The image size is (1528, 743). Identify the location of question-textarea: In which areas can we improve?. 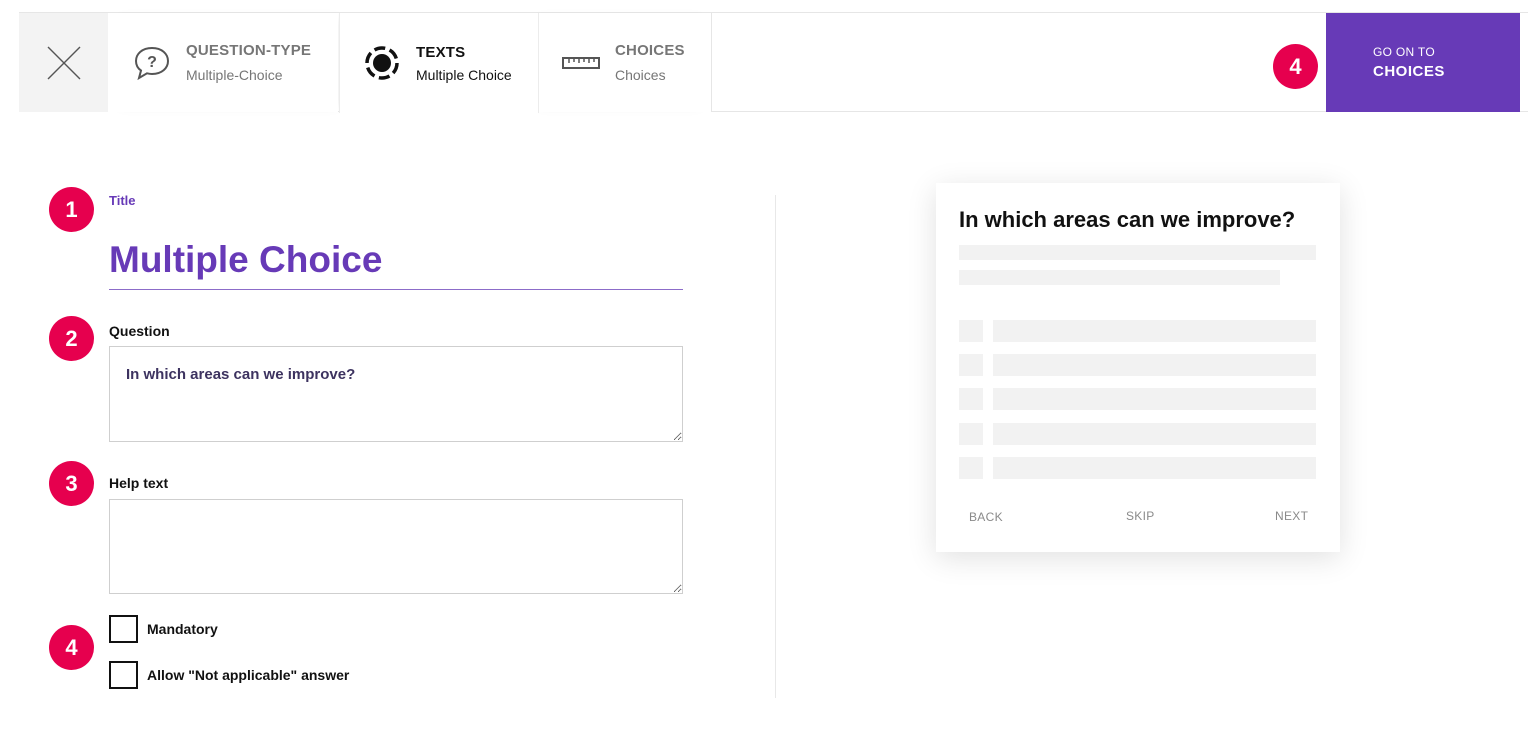
(396, 394).